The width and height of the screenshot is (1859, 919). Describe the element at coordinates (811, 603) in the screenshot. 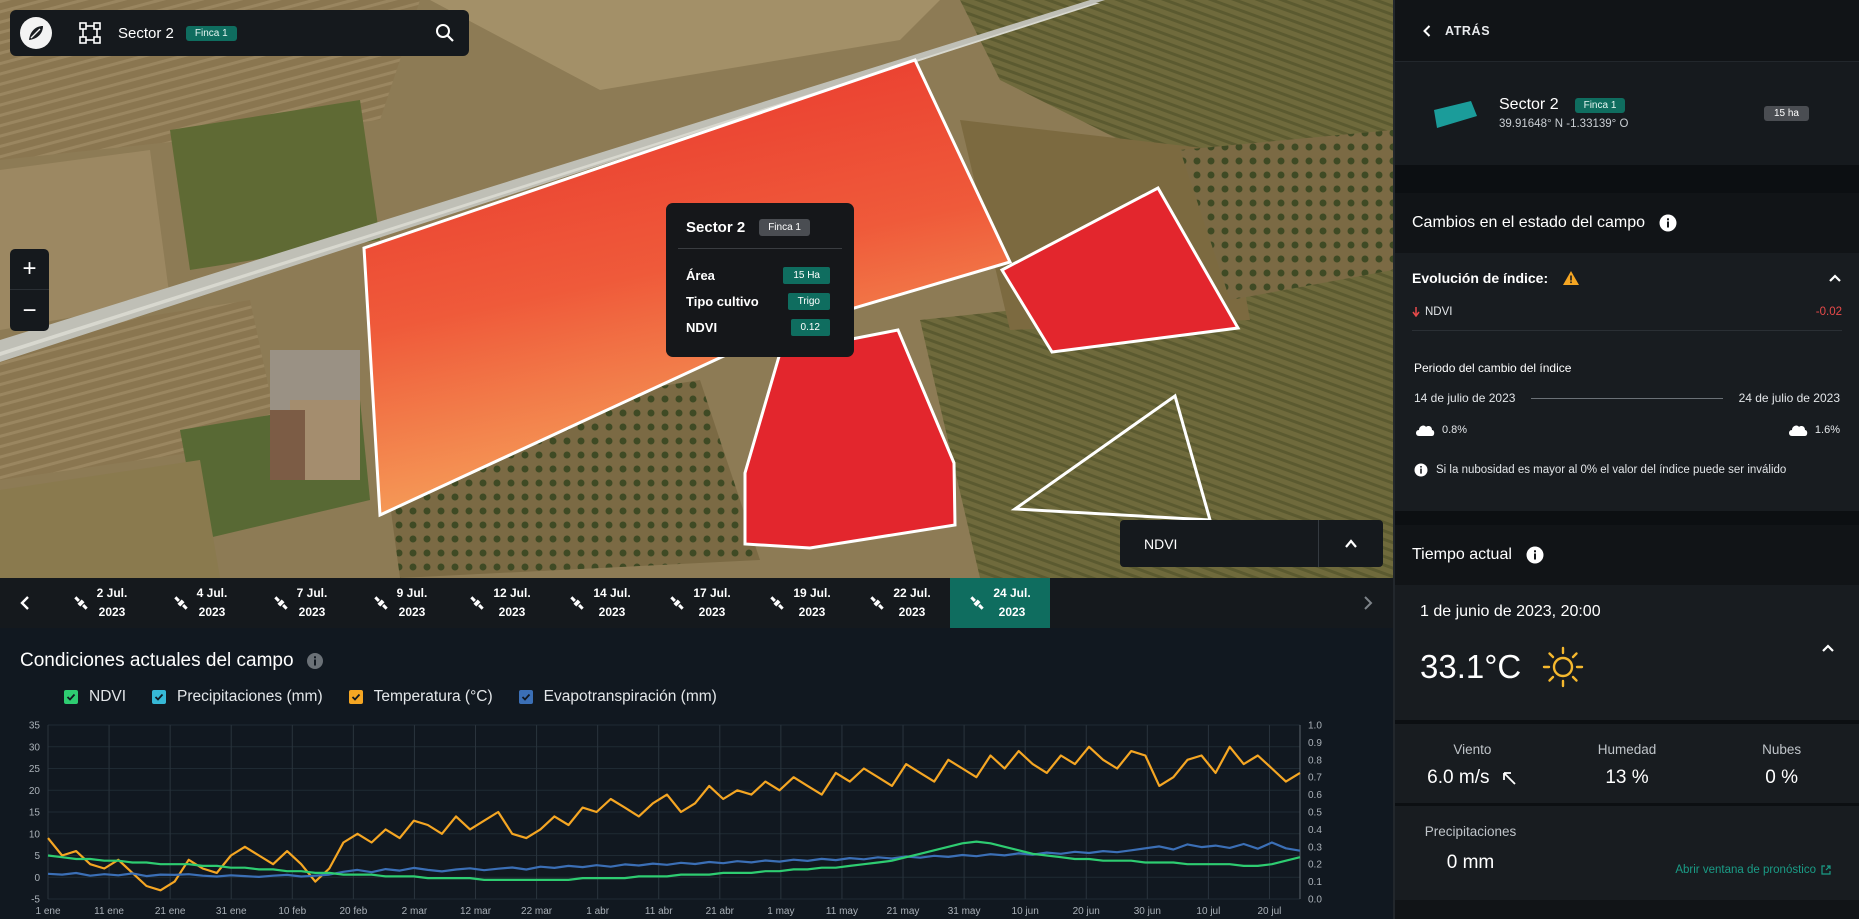

I see `timeline-date-label: 19 Jul. 2023` at that location.